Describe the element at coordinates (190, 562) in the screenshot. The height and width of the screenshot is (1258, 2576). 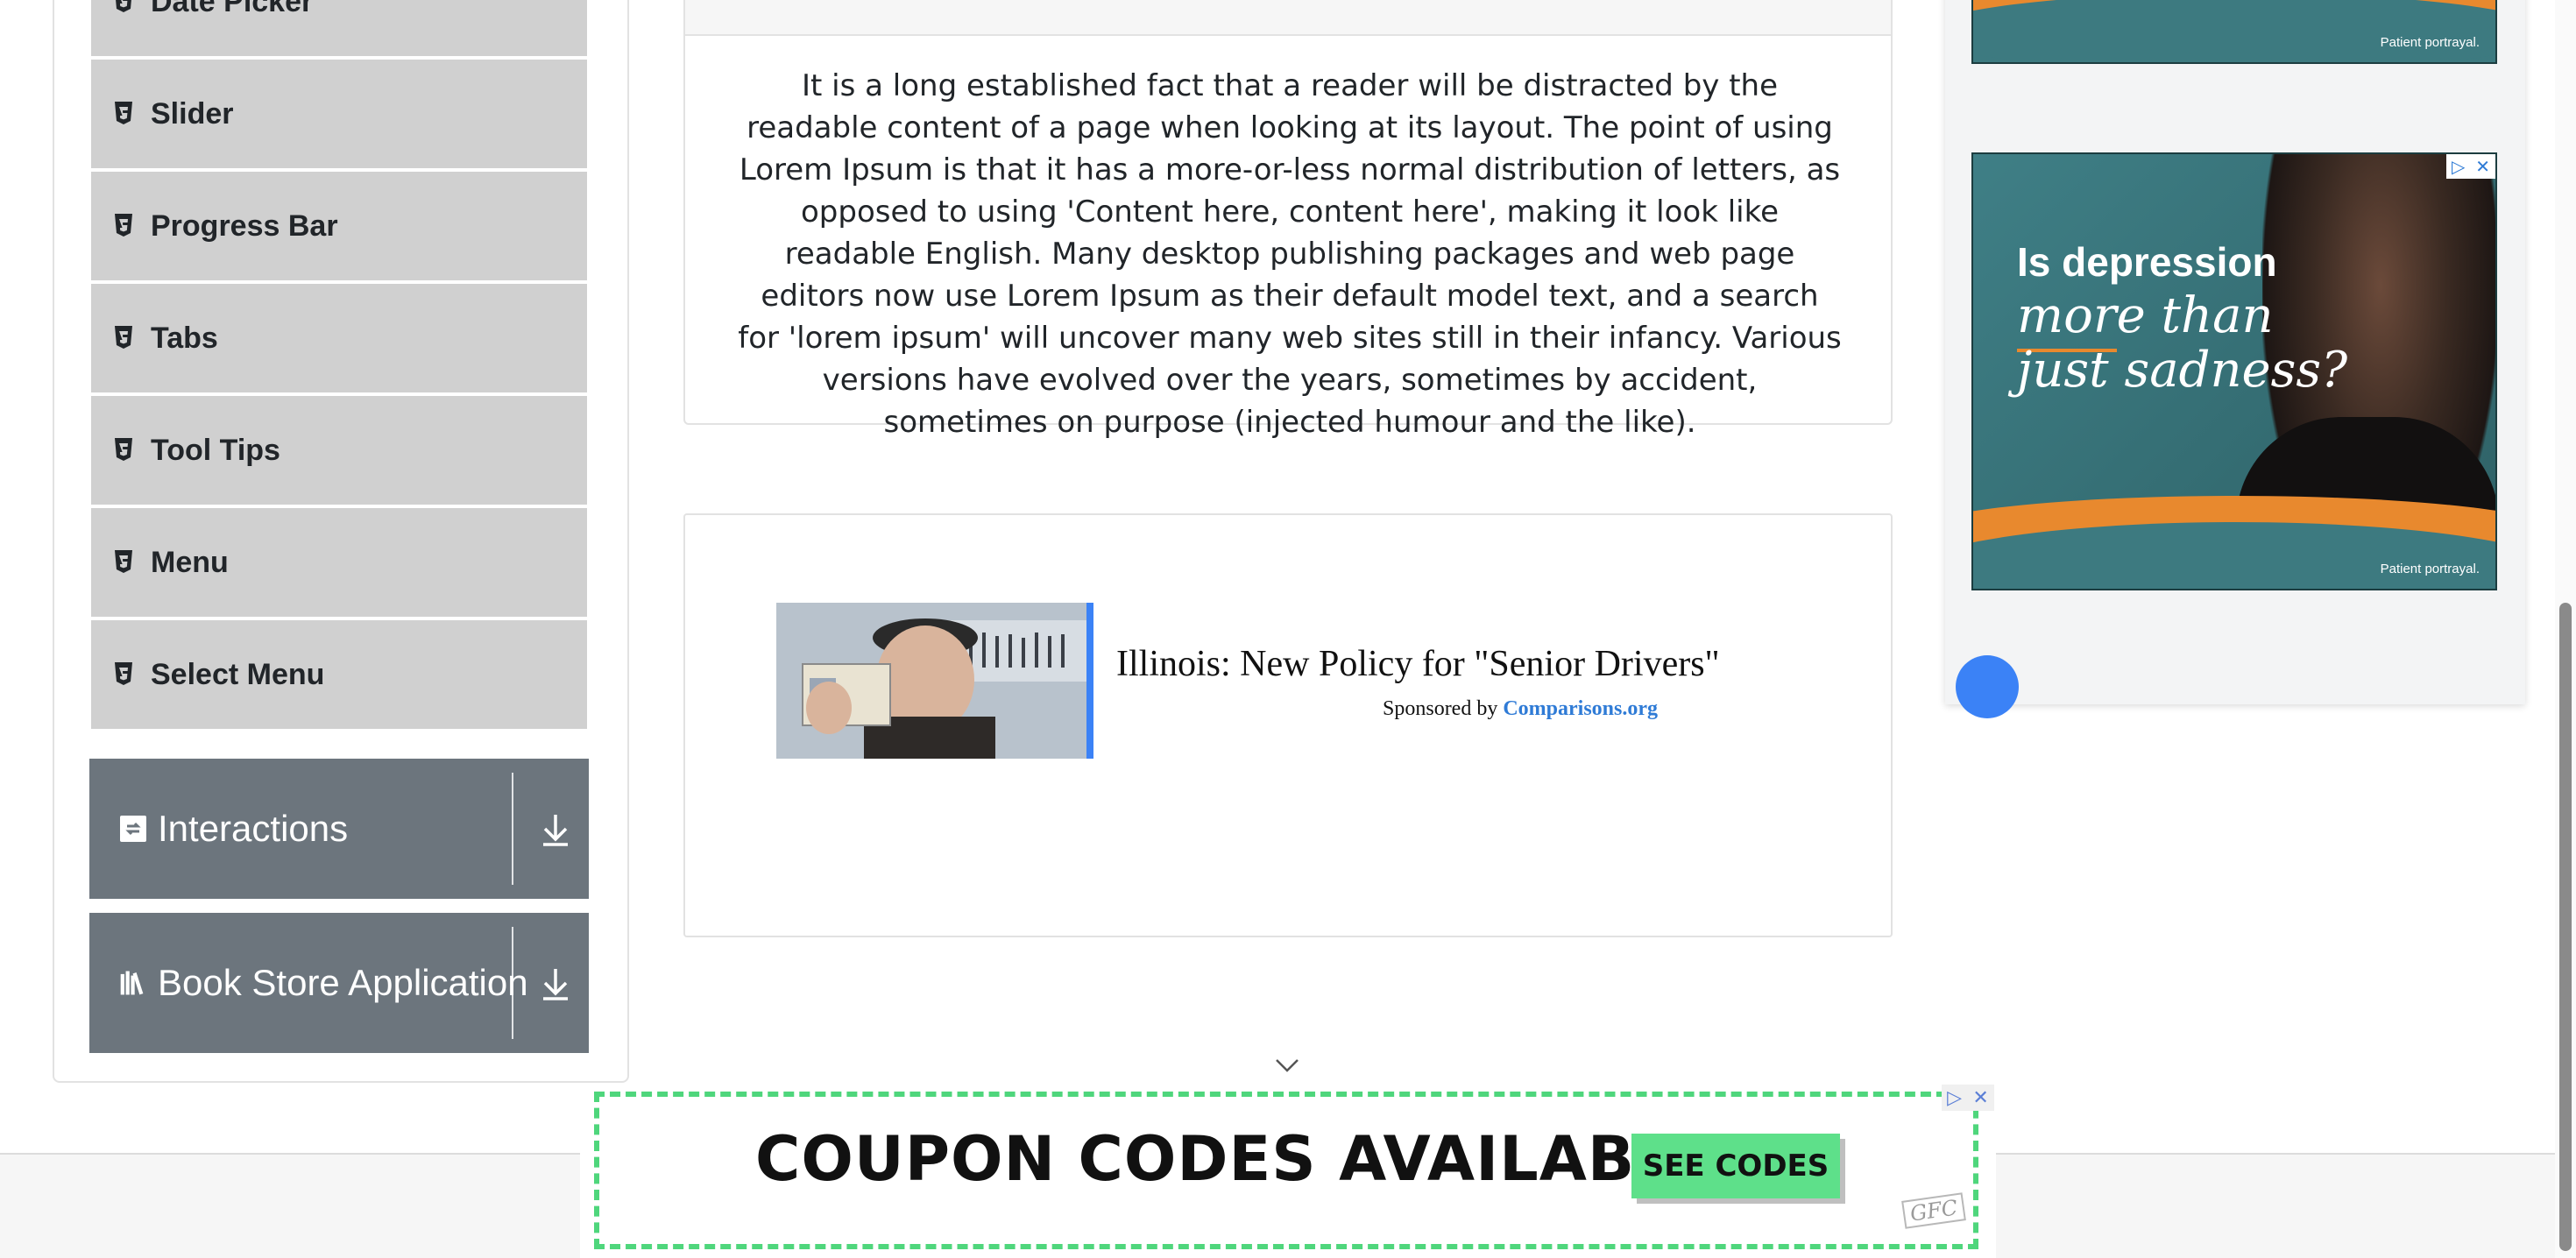
I see `sidebar-item-label: Menu` at that location.